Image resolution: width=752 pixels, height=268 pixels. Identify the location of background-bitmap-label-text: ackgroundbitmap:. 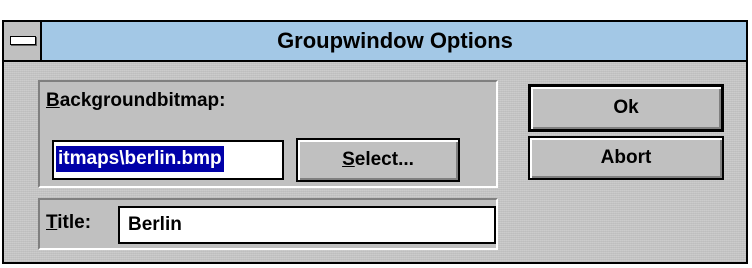
(142, 100).